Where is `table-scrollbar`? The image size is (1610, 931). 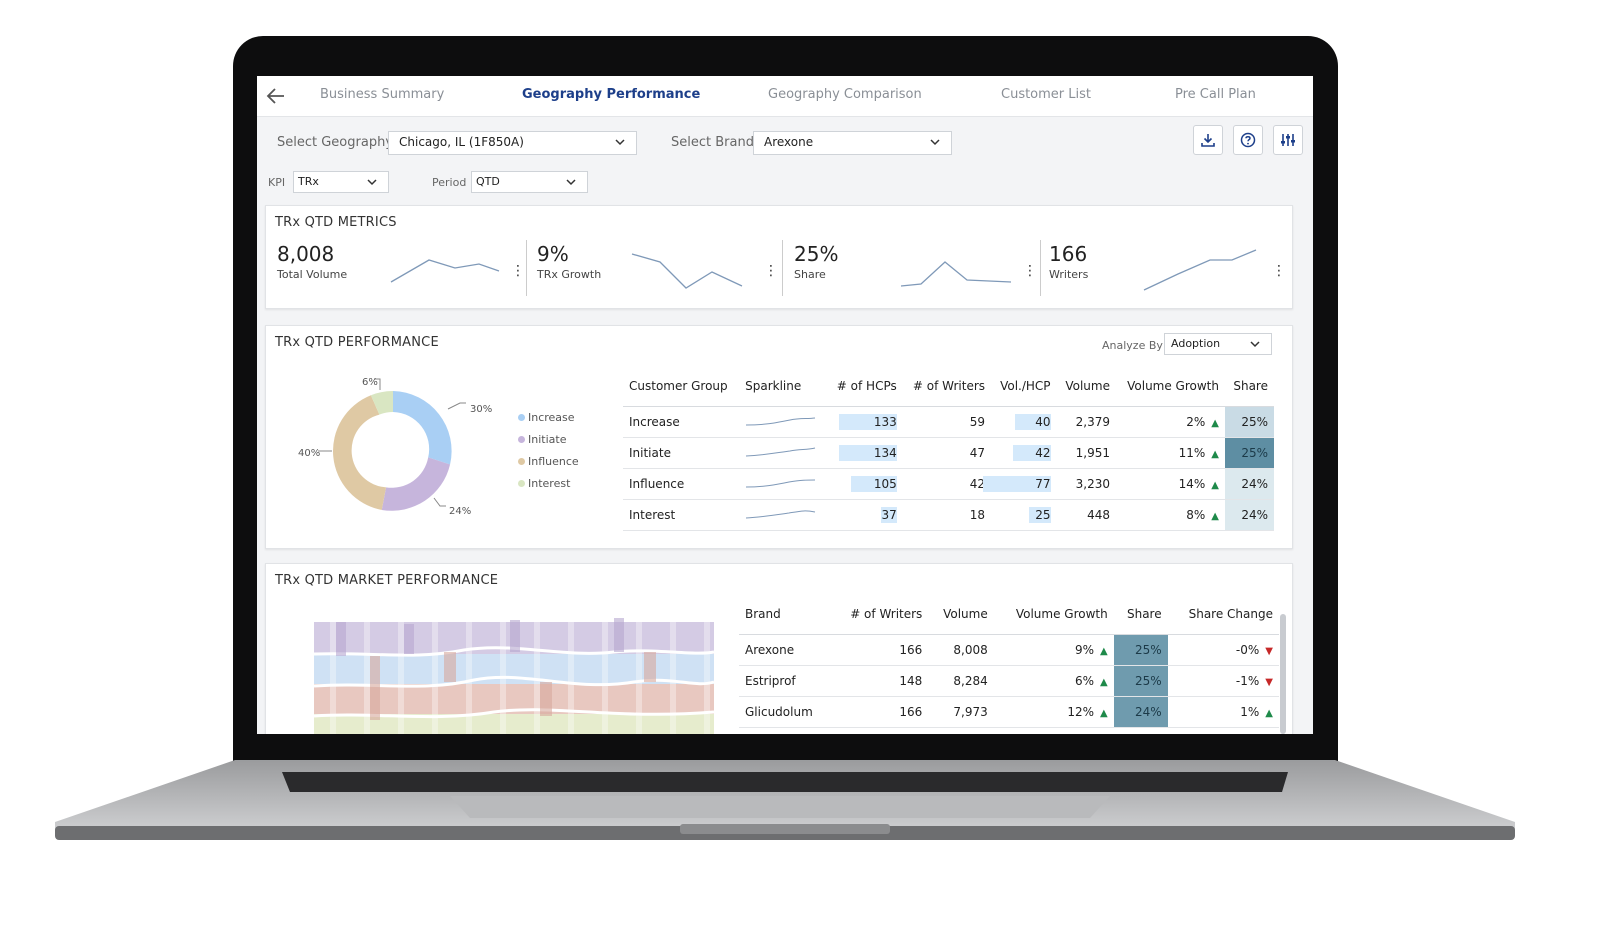
table-scrollbar is located at coordinates (1283, 674).